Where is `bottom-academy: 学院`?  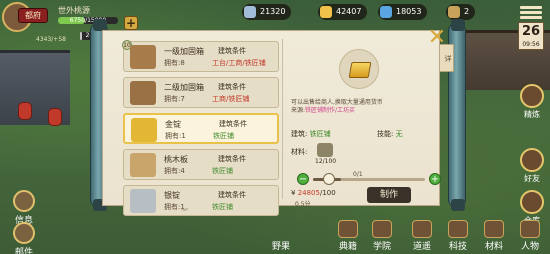 bottom-academy: 学院 is located at coordinates (382, 236).